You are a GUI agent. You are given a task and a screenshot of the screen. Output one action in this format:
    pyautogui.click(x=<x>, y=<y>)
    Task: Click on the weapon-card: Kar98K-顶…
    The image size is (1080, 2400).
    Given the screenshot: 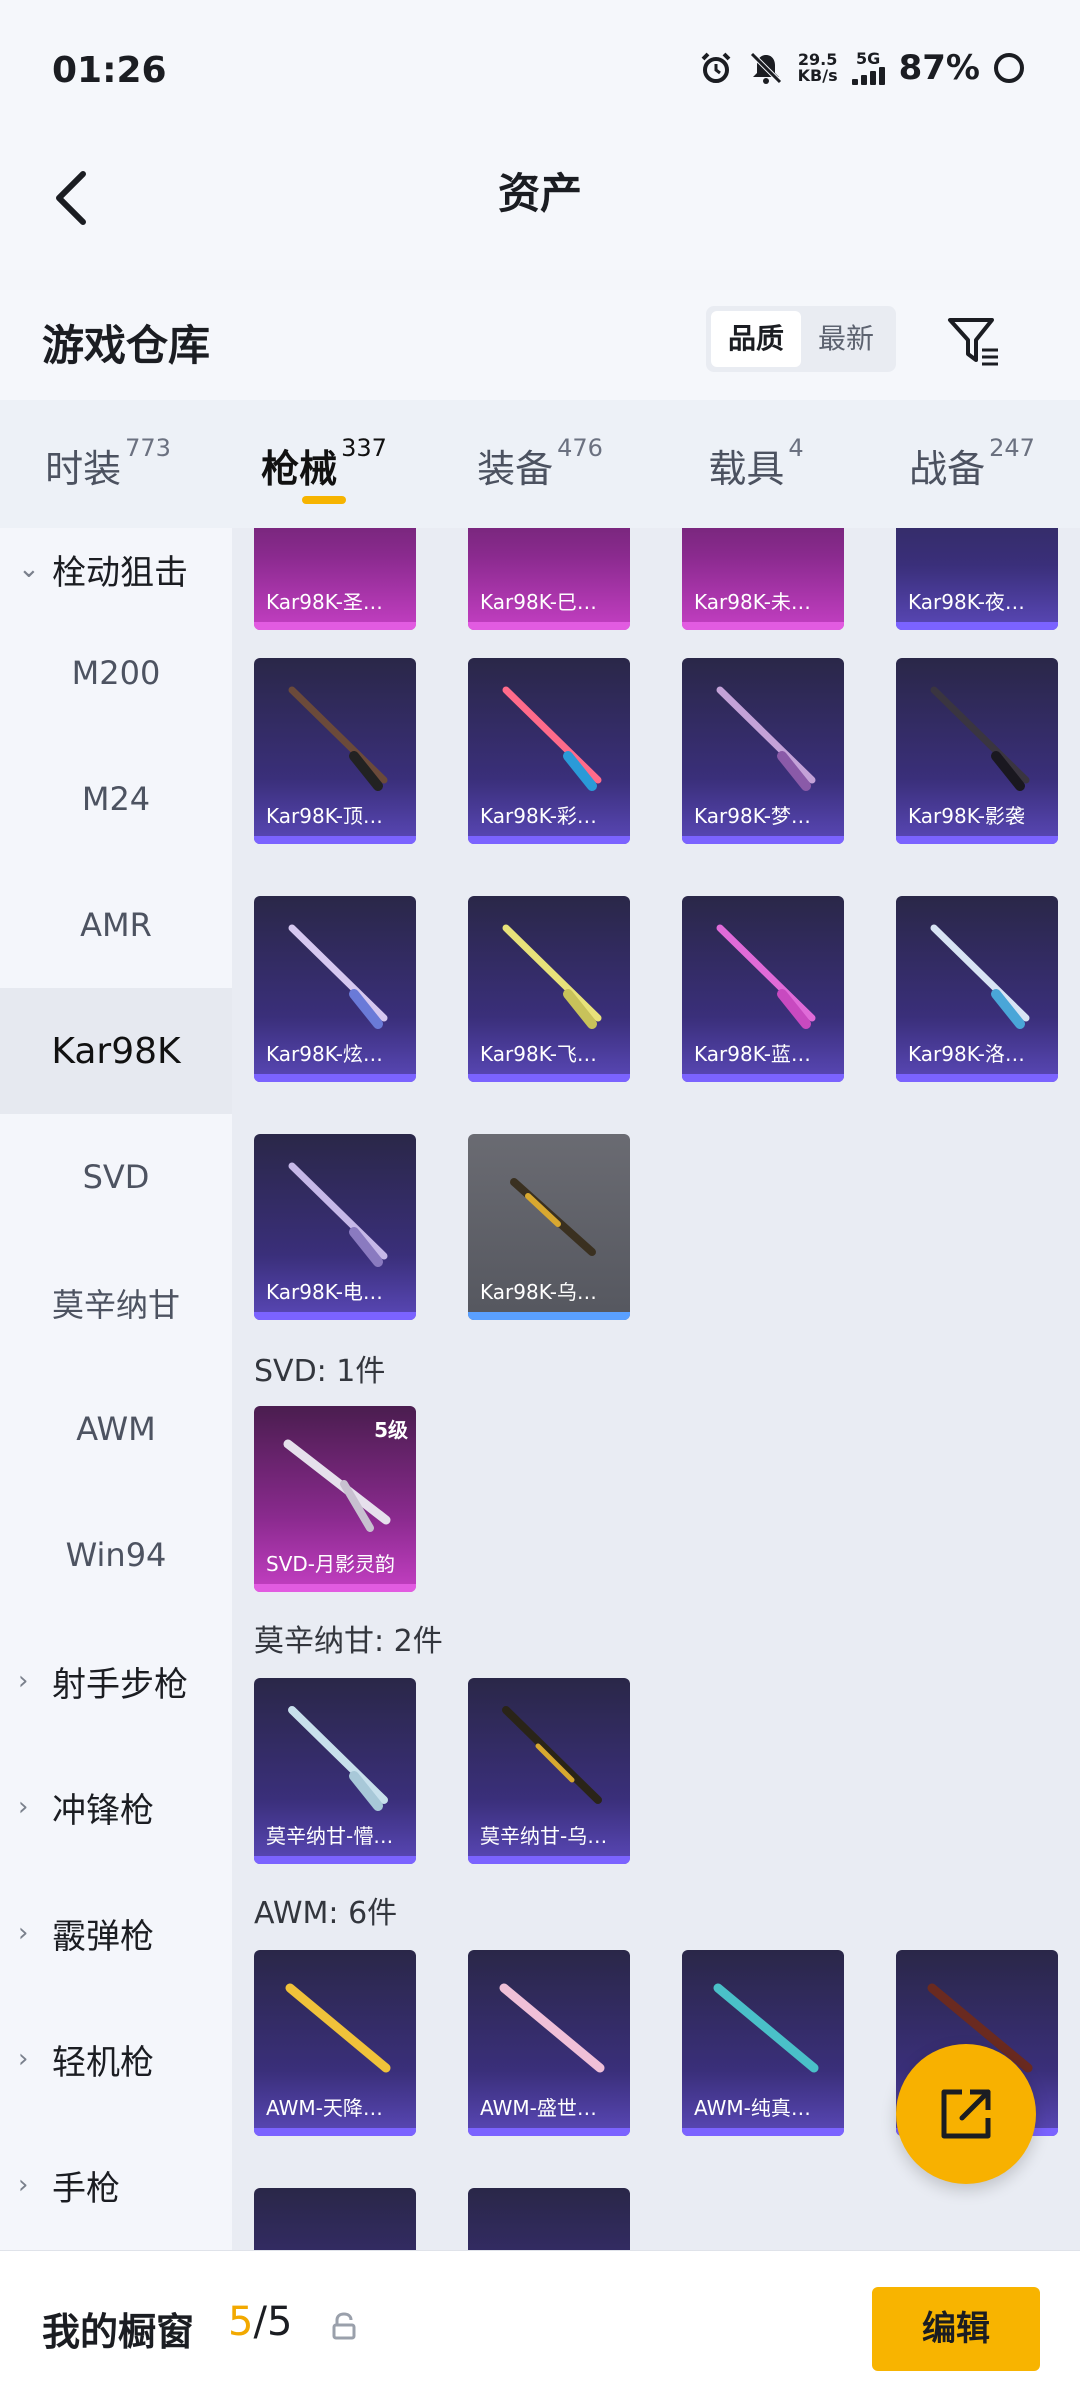 What is the action you would take?
    pyautogui.click(x=335, y=751)
    